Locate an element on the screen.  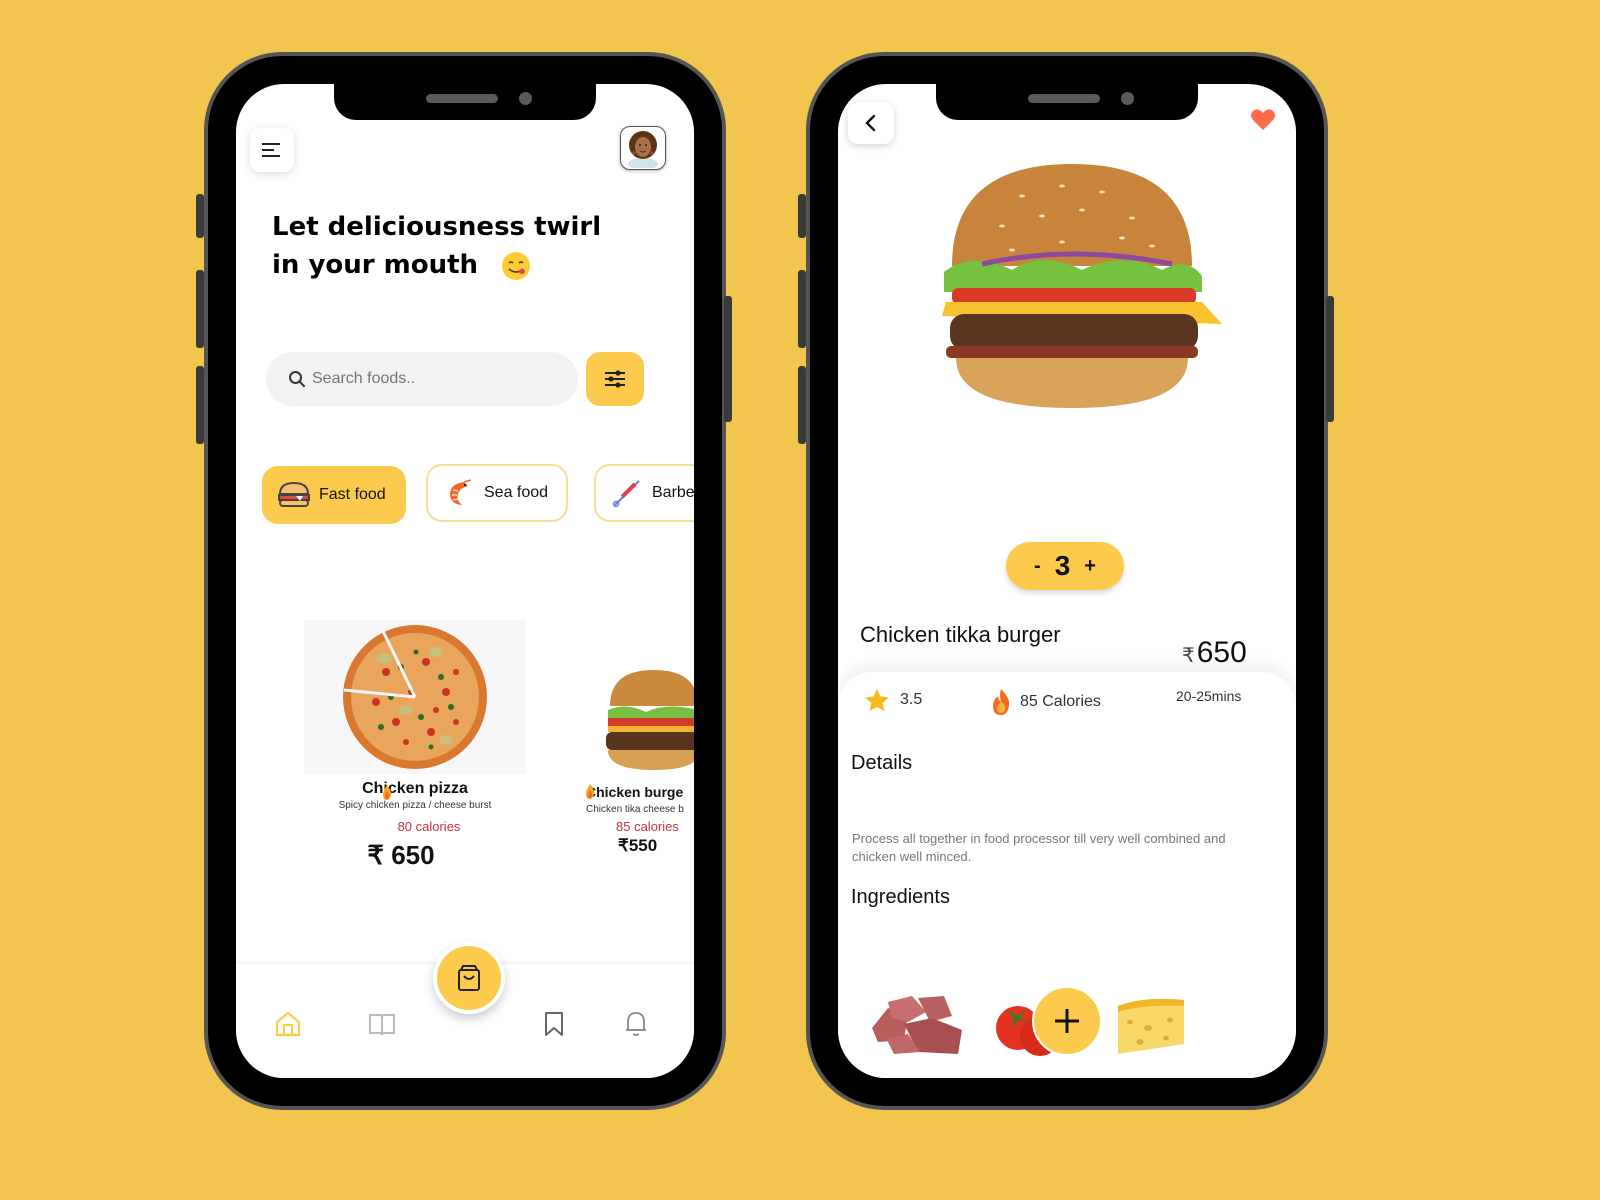
food-title: Chicken tikka burger is located at coordinates (960, 634).